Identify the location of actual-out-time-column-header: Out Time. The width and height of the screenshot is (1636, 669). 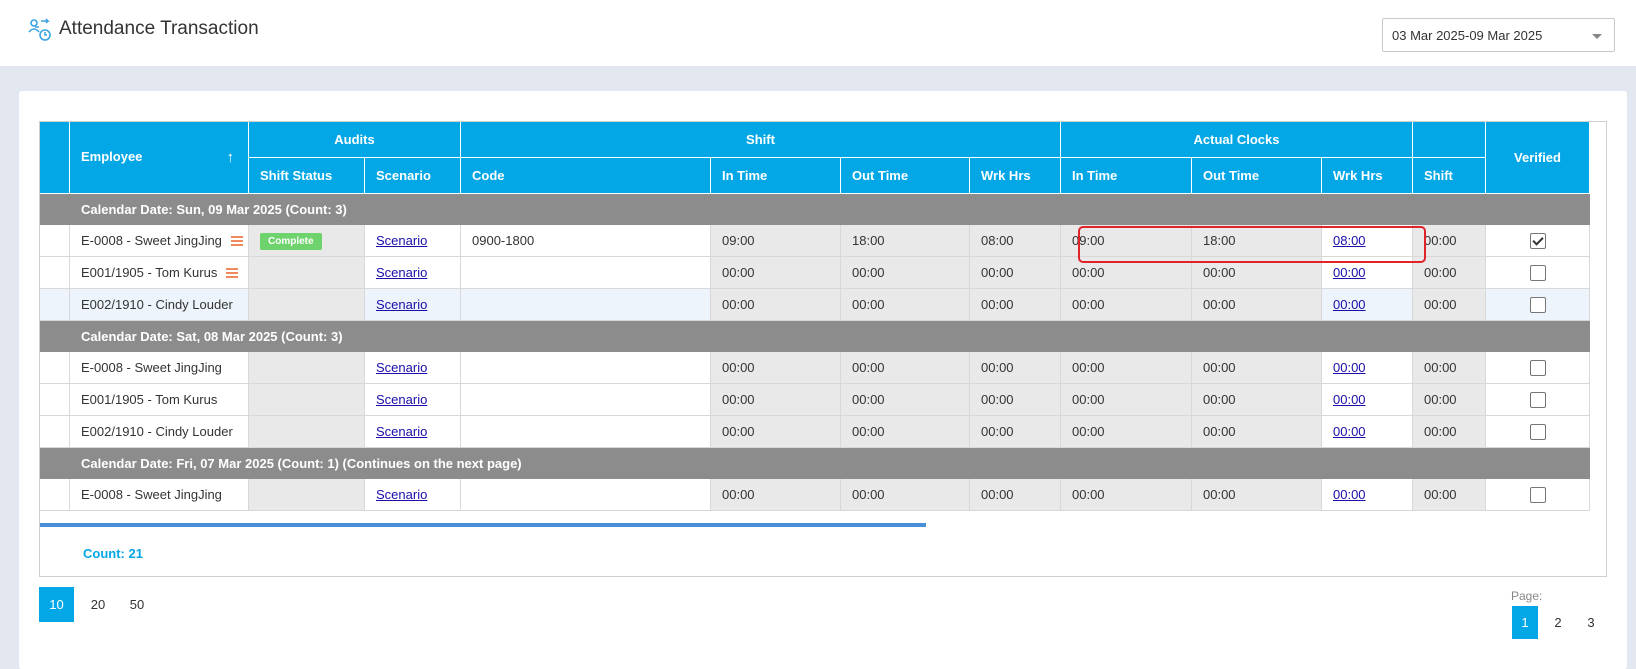
(1256, 175).